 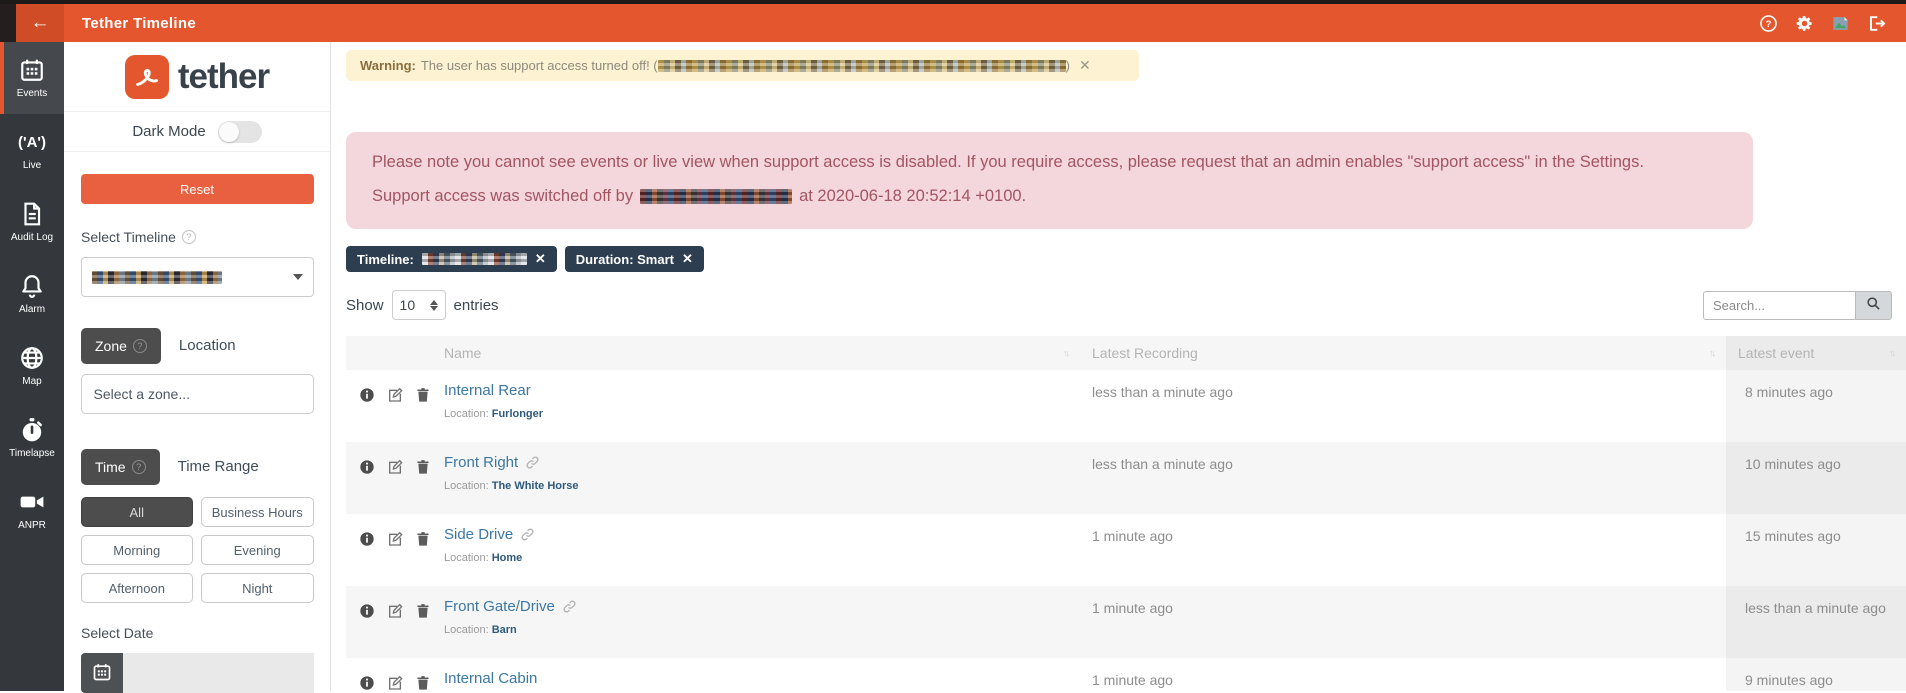 I want to click on camera-name-link: Internal Rear, so click(x=487, y=390).